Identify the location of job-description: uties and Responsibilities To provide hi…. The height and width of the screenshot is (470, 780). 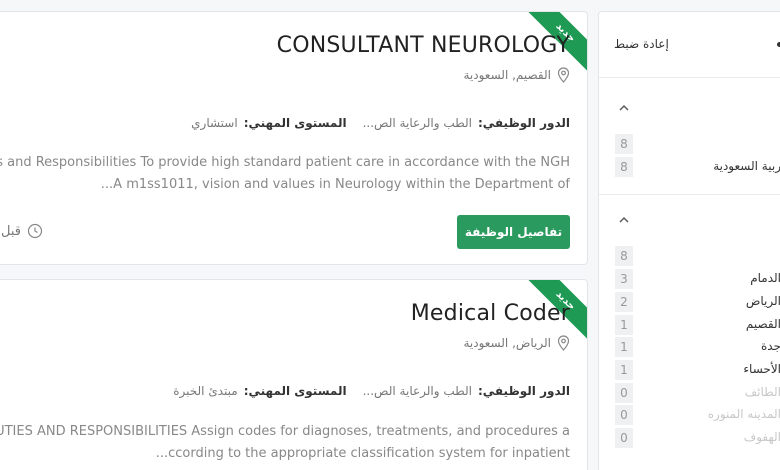
(285, 174).